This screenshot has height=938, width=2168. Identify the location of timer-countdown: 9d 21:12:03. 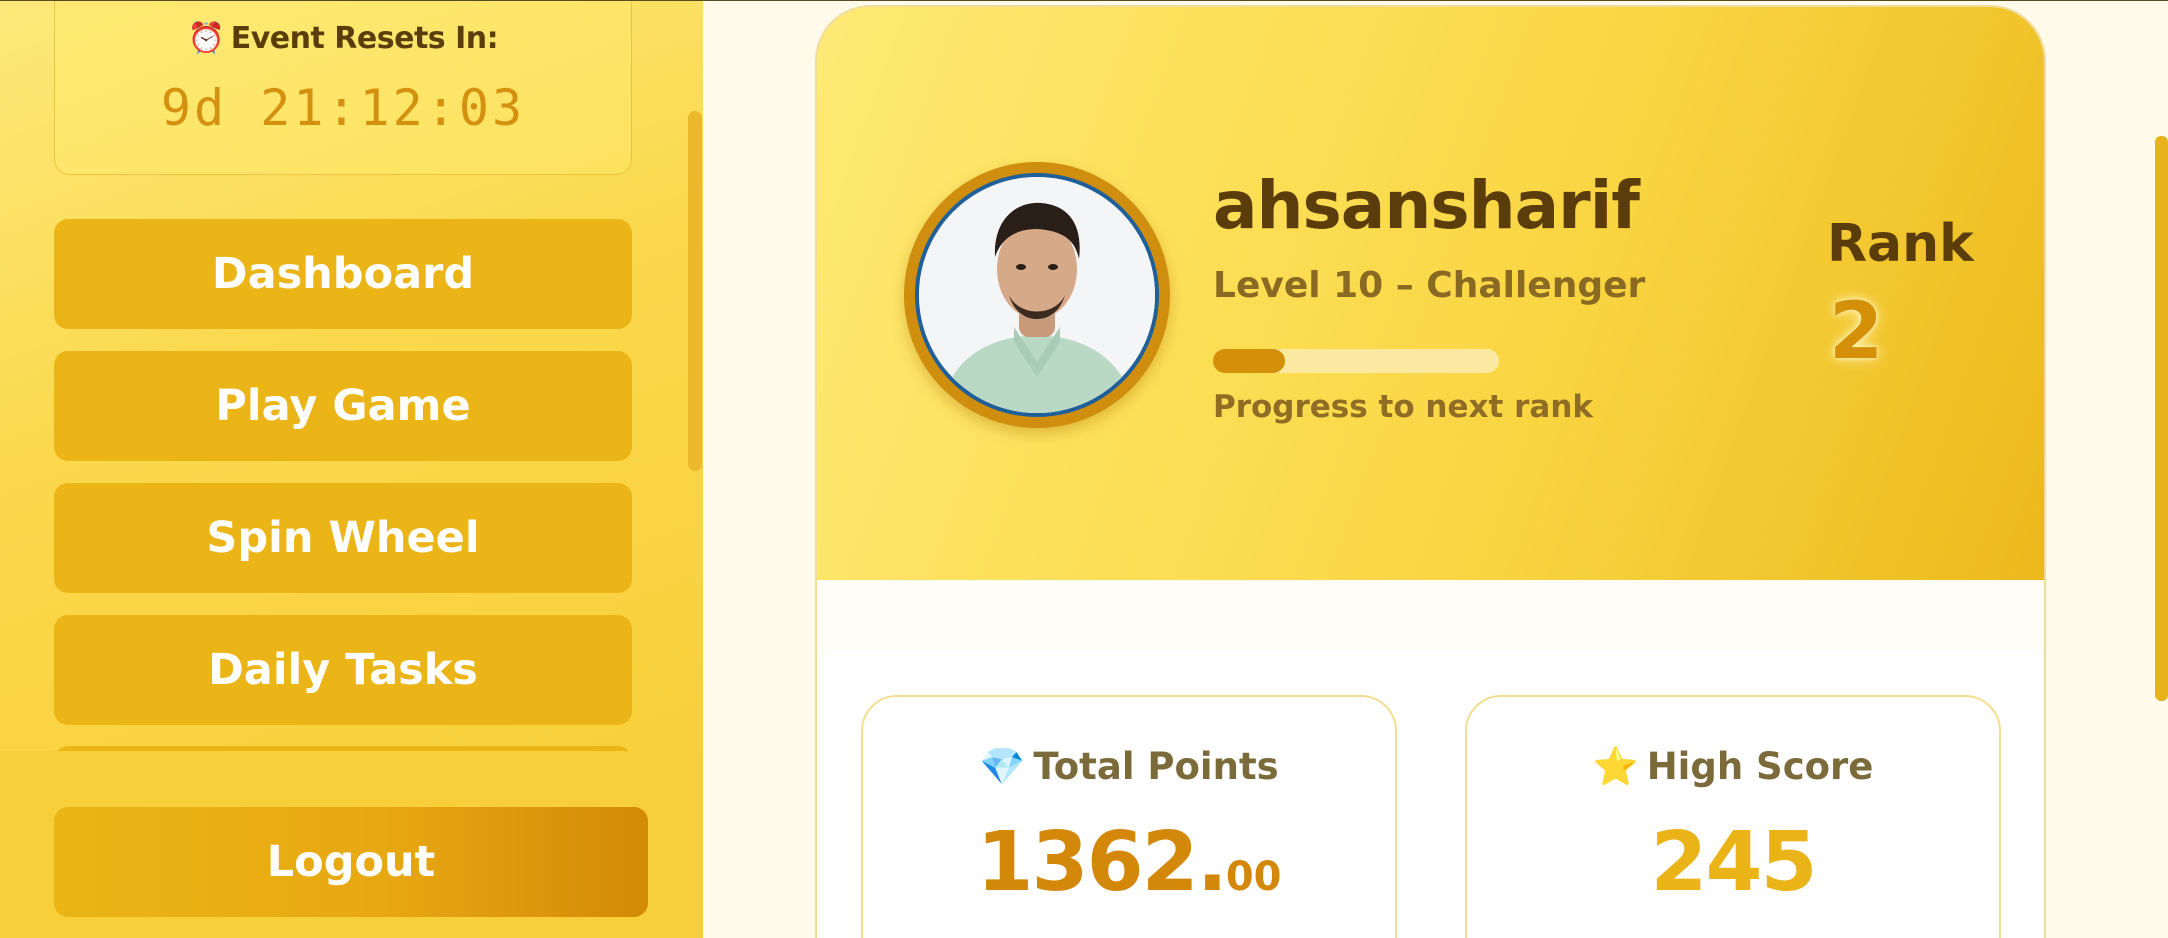
(343, 108).